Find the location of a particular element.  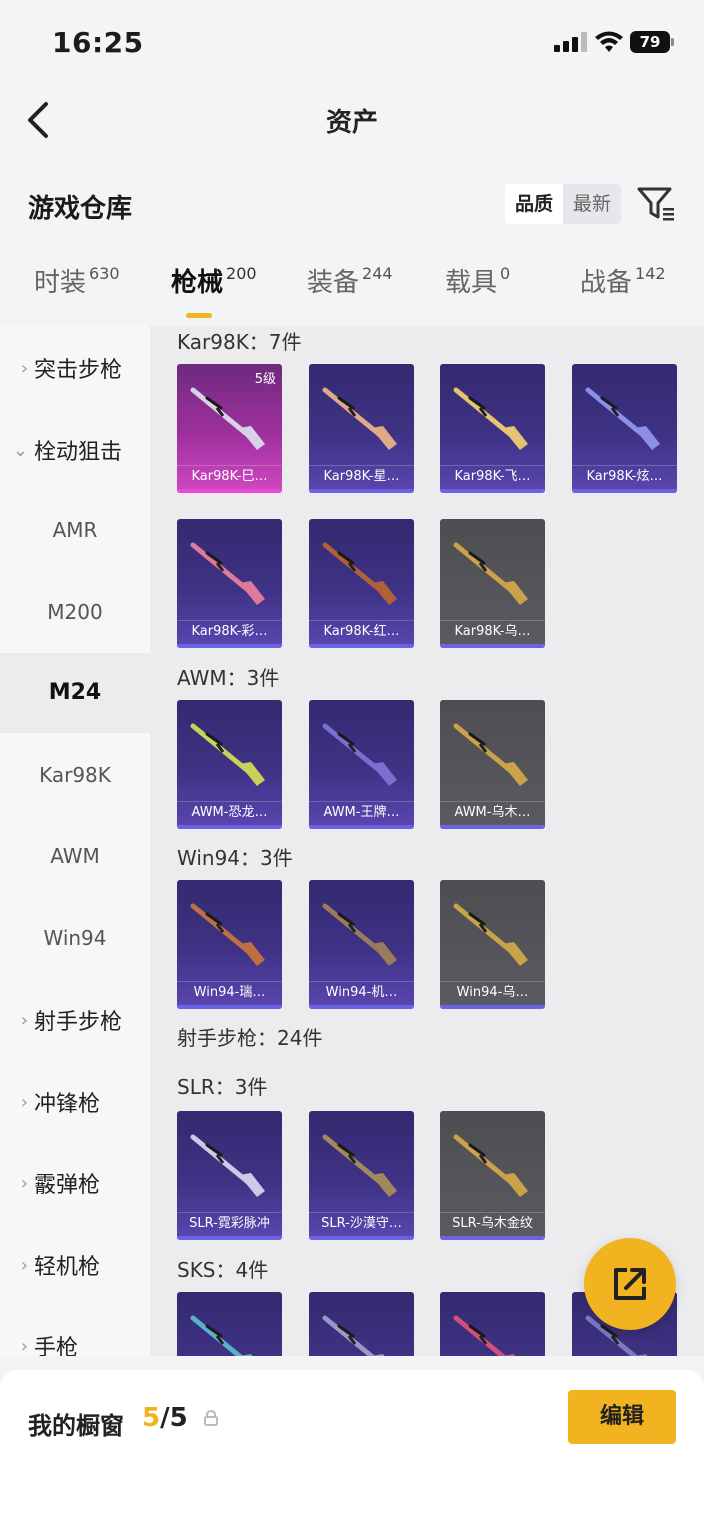

sidebar-item-marksman-rifle: › 射手步枪 is located at coordinates (75, 1020).